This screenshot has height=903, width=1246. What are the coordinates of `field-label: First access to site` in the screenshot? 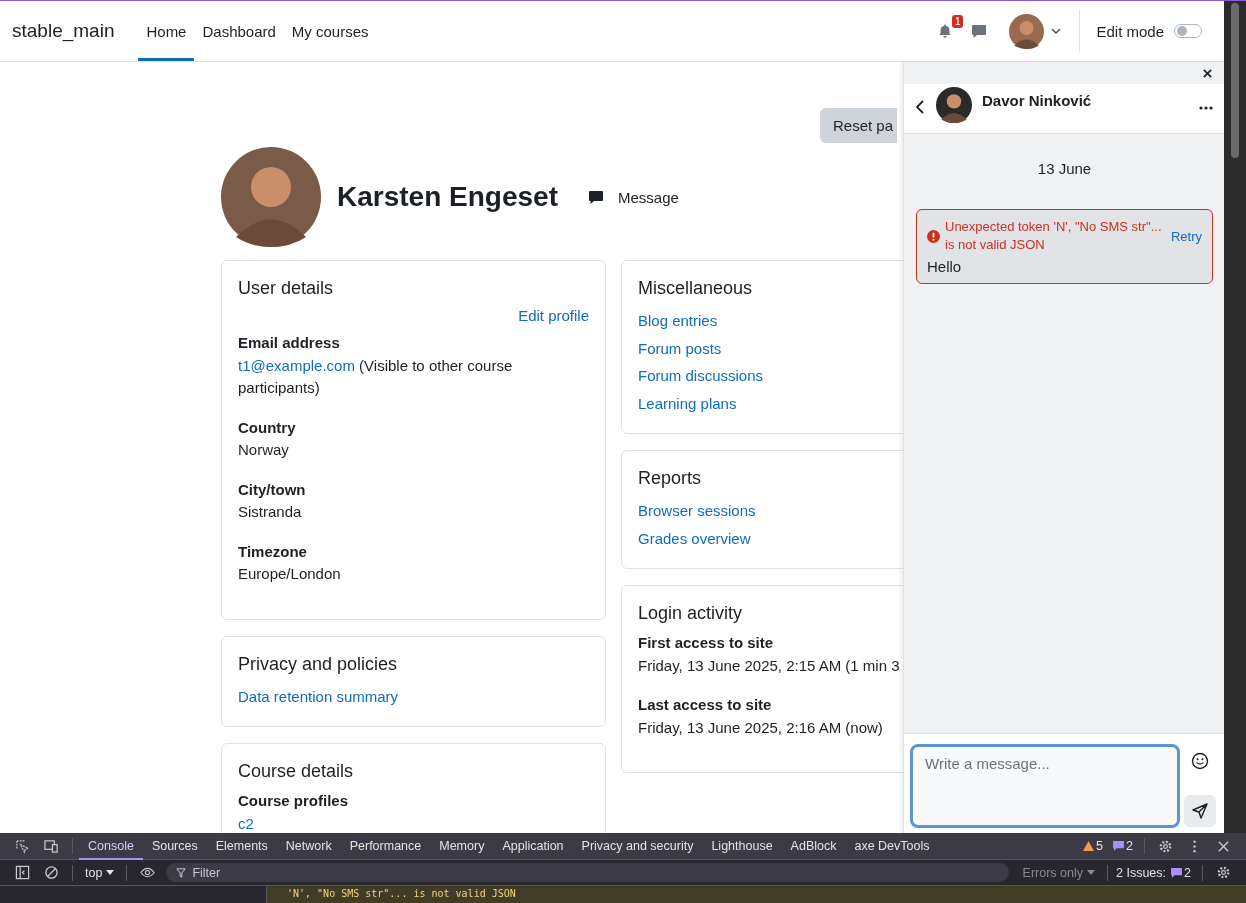 It's located at (706, 643).